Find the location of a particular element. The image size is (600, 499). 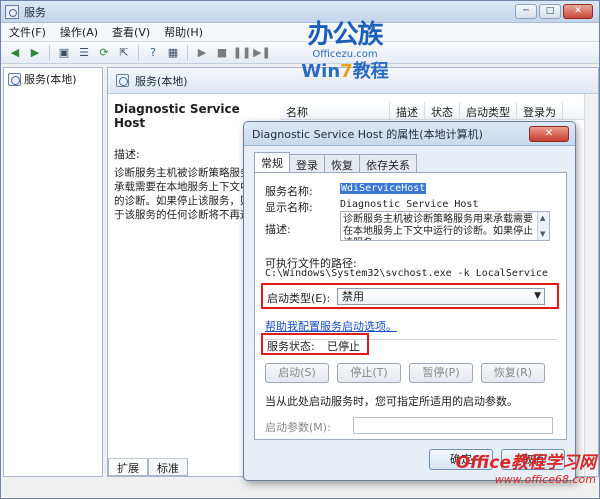

tab-general: 常规 is located at coordinates (272, 162).